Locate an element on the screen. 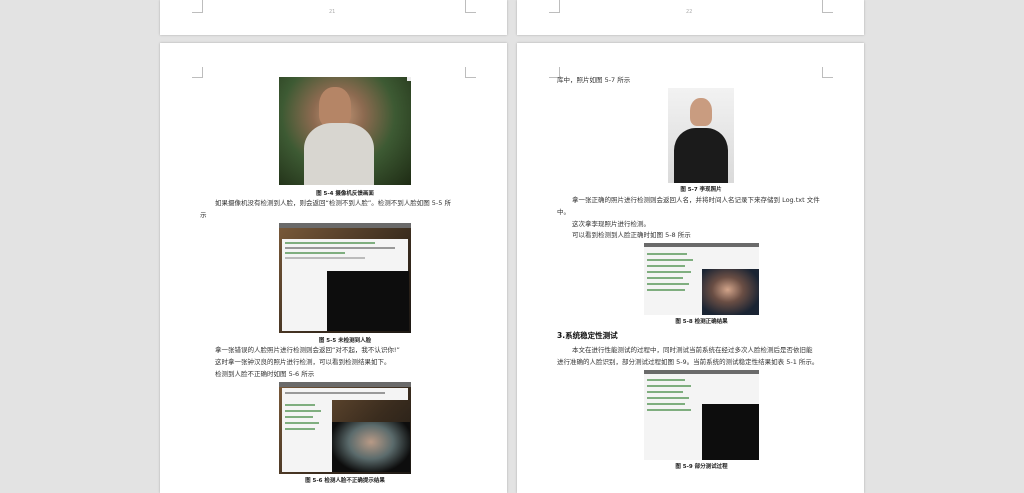 The image size is (1024, 493). paragraph-line: 如果摄像机没有检测到人脸，则会返回“检测不到人脸”。检测不到人脸如图 5-5 所 is located at coordinates (333, 203).